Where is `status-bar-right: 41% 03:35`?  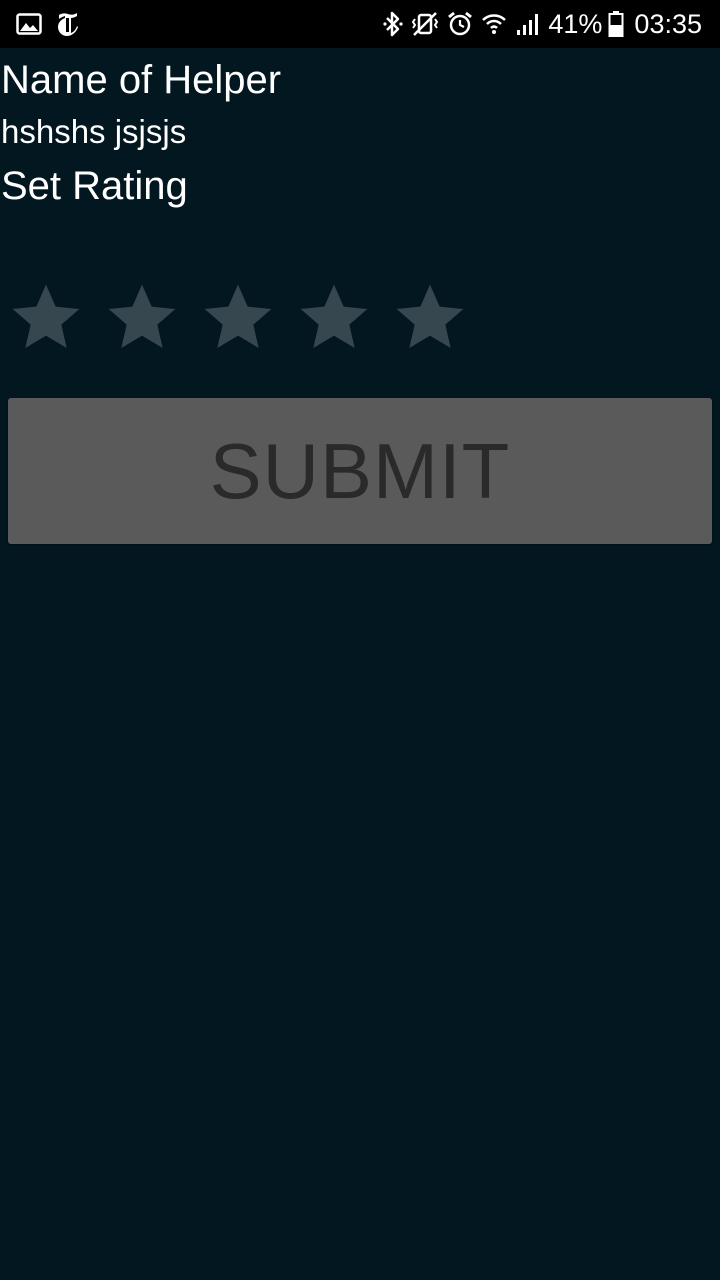 status-bar-right: 41% 03:35 is located at coordinates (542, 24).